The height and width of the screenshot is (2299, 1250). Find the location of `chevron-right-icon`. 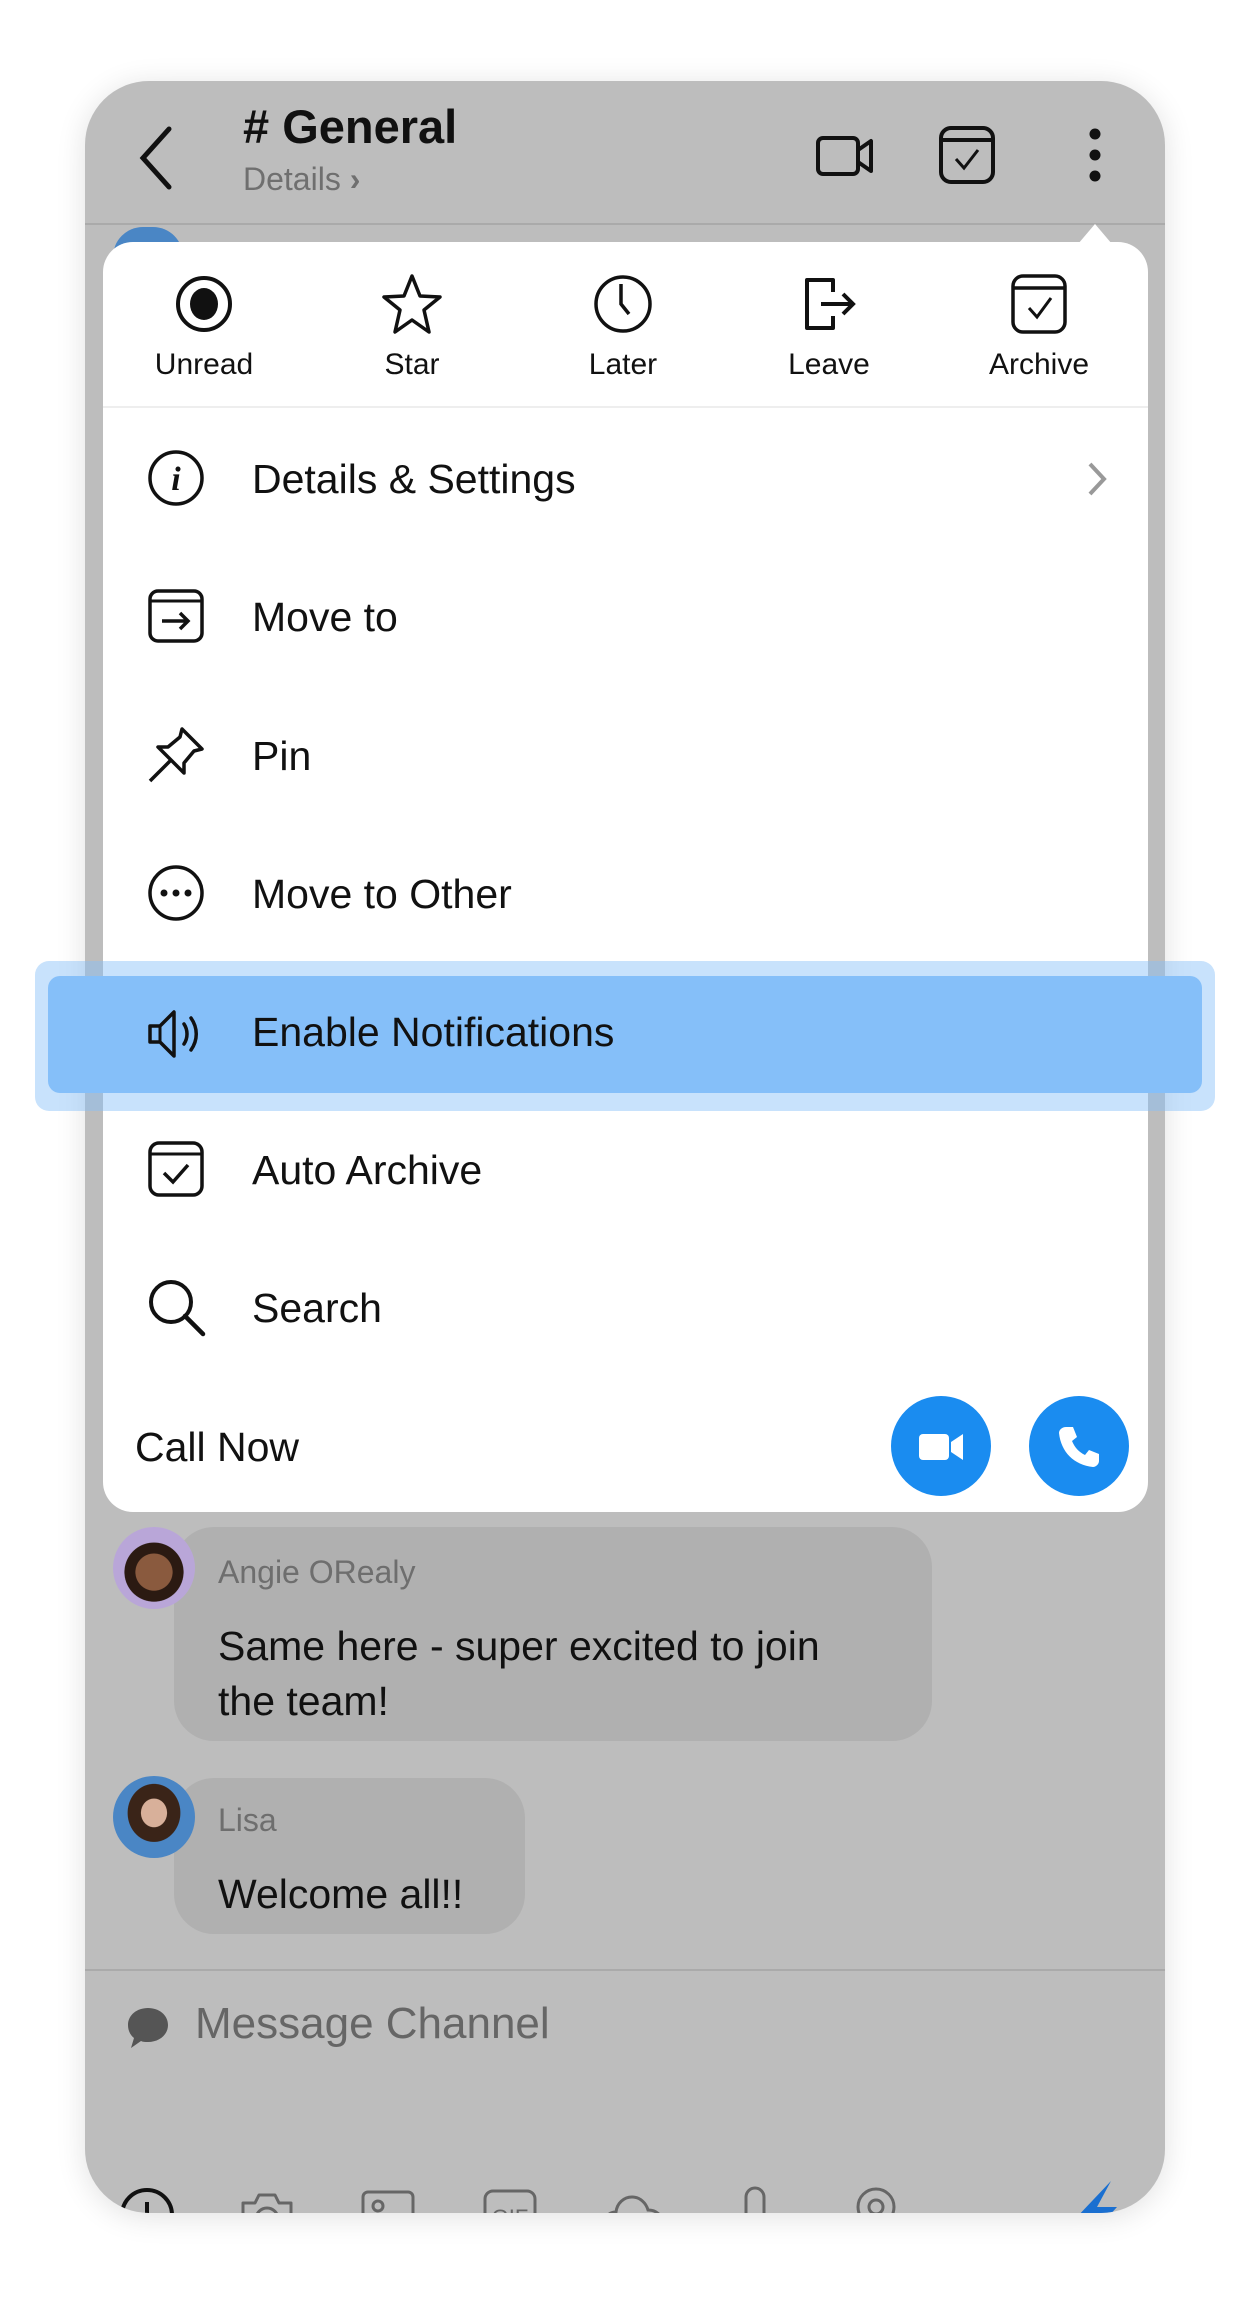

chevron-right-icon is located at coordinates (1097, 479).